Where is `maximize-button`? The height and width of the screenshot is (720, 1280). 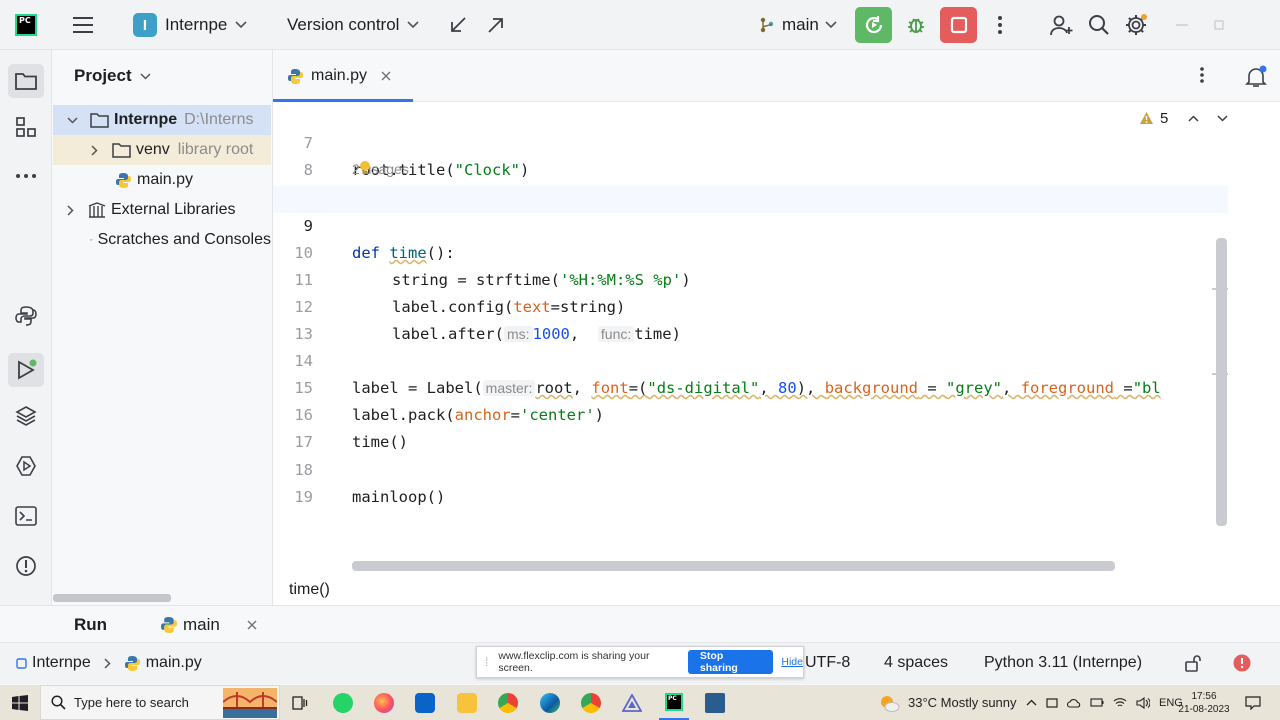
maximize-button is located at coordinates (1219, 25).